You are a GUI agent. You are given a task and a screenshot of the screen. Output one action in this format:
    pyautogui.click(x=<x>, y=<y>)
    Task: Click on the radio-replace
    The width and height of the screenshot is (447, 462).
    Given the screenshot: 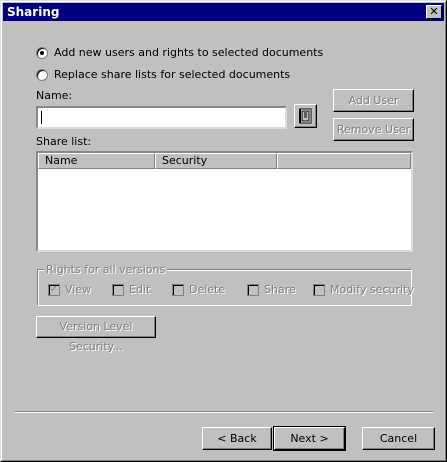 What is the action you would take?
    pyautogui.click(x=42, y=75)
    